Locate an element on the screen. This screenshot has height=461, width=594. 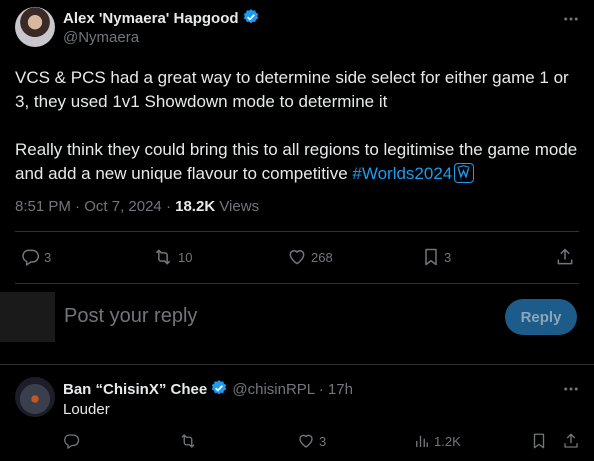
reply-body: Louder is located at coordinates (86, 409).